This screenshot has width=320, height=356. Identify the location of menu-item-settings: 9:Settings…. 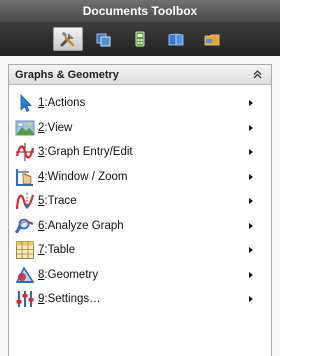
(140, 299).